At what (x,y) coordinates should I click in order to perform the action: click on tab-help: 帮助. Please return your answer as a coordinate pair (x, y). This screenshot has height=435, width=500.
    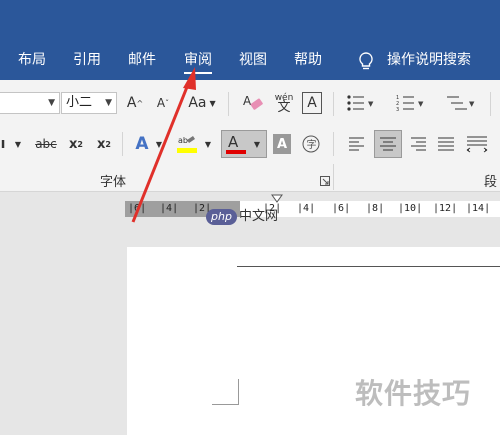
    Looking at the image, I should click on (308, 60).